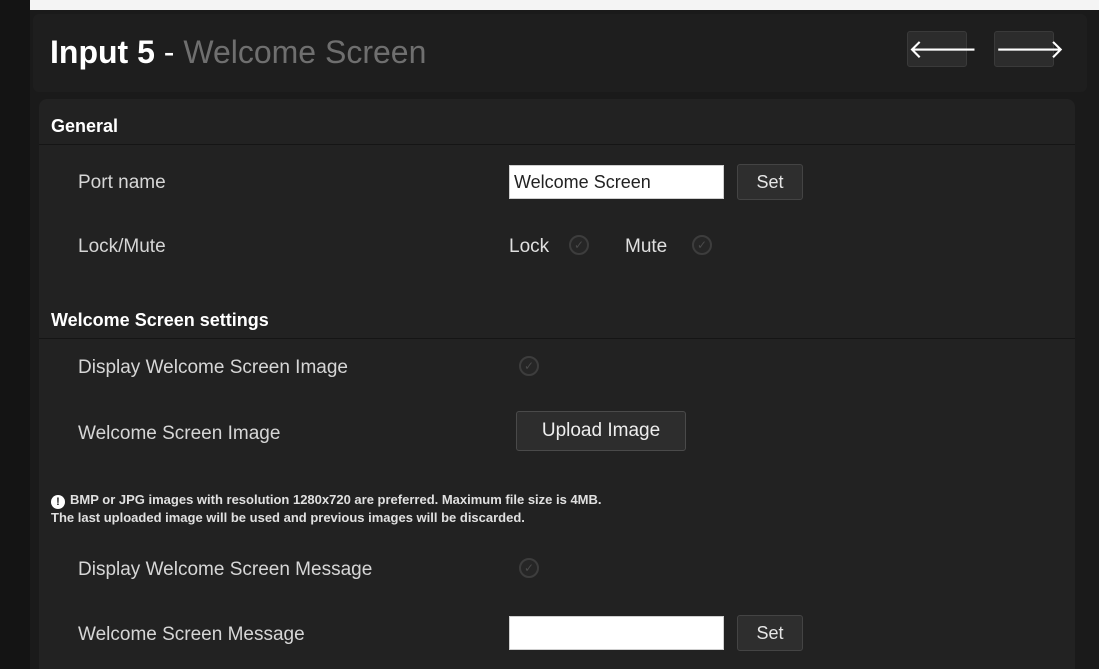  I want to click on section-title-welcome-screen: Welcome Screen settings, so click(160, 320).